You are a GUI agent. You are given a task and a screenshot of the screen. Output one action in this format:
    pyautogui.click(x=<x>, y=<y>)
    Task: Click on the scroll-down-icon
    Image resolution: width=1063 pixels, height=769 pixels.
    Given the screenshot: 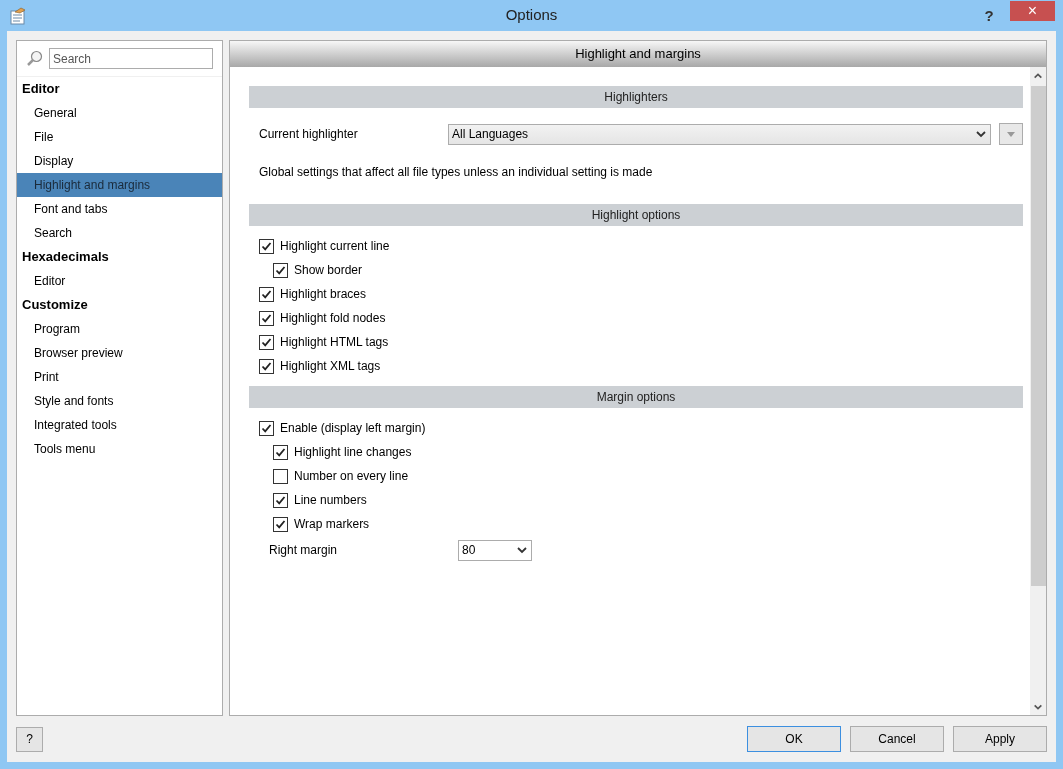 What is the action you would take?
    pyautogui.click(x=1038, y=707)
    